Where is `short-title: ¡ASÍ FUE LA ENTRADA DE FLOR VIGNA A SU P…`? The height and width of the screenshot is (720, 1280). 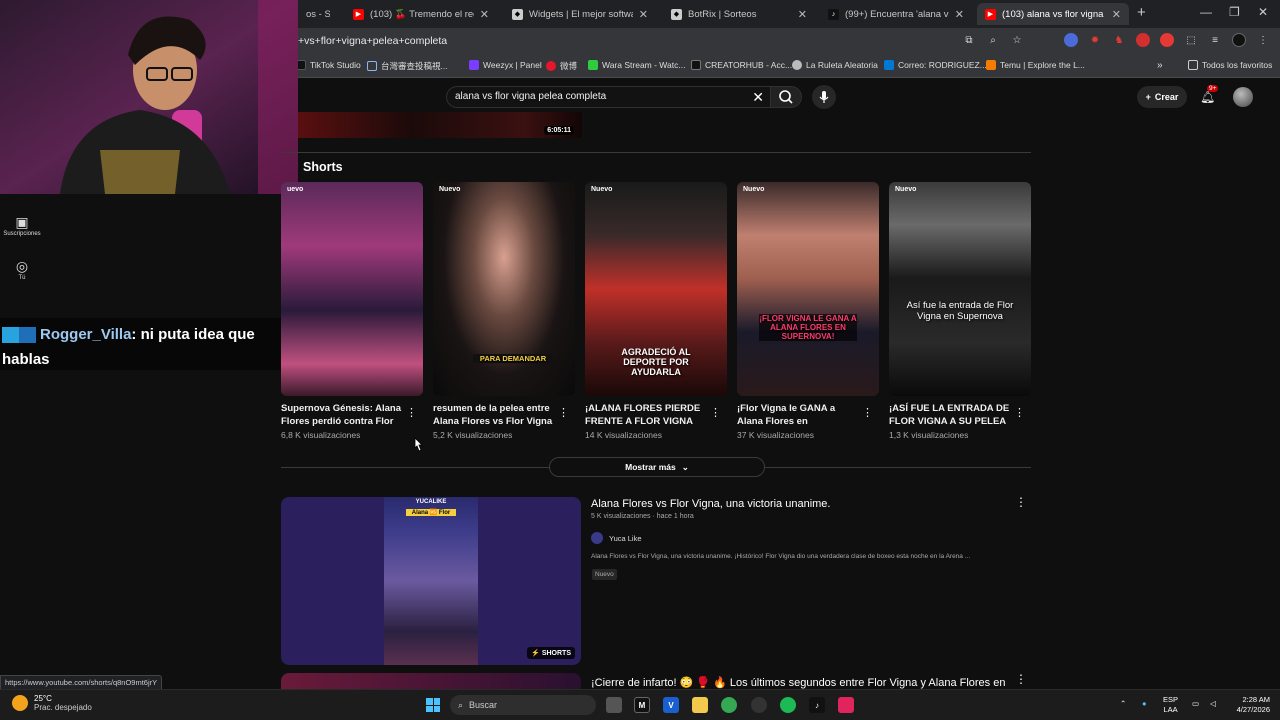 short-title: ¡ASÍ FUE LA ENTRADA DE FLOR VIGNA A SU P… is located at coordinates (950, 415).